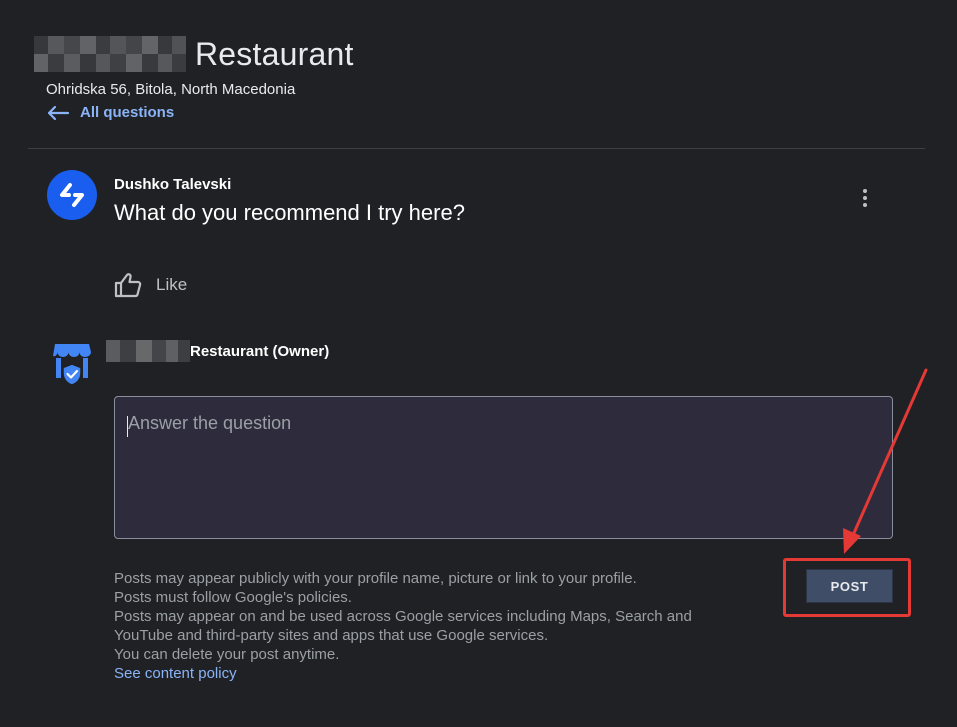  Describe the element at coordinates (128, 285) in the screenshot. I see `thumbs-up-icon` at that location.